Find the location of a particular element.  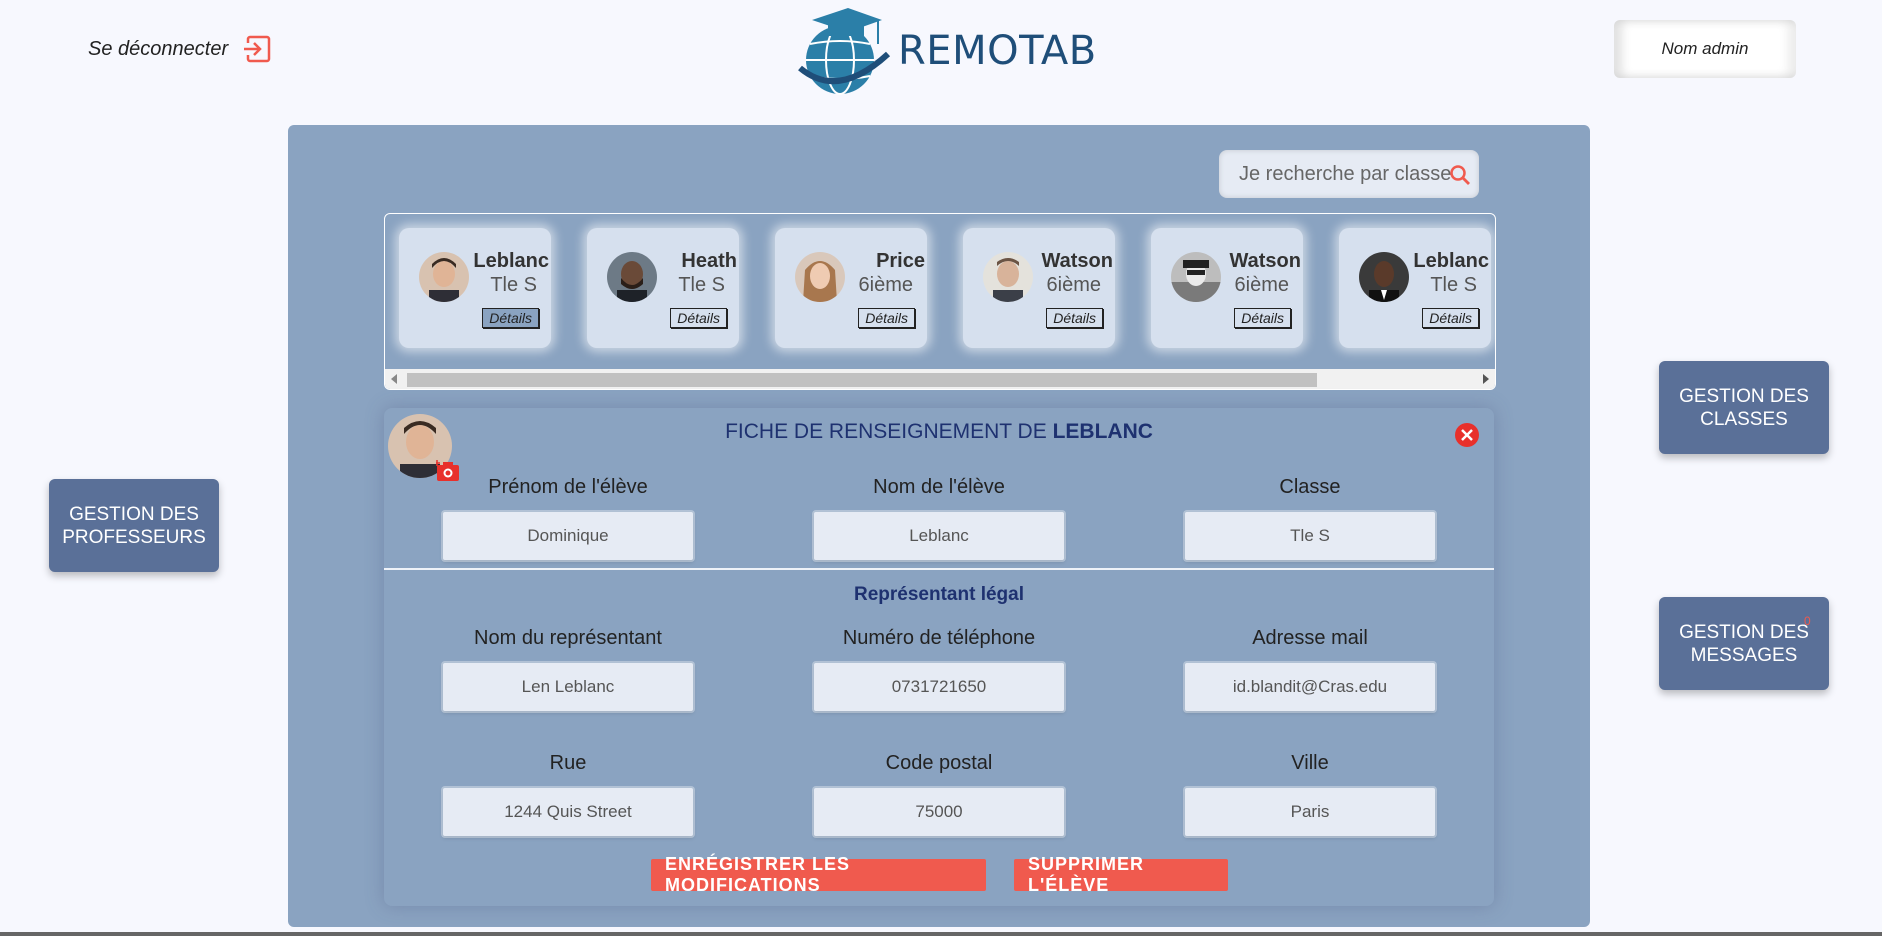

telephone-field: 0731721650 is located at coordinates (939, 687).